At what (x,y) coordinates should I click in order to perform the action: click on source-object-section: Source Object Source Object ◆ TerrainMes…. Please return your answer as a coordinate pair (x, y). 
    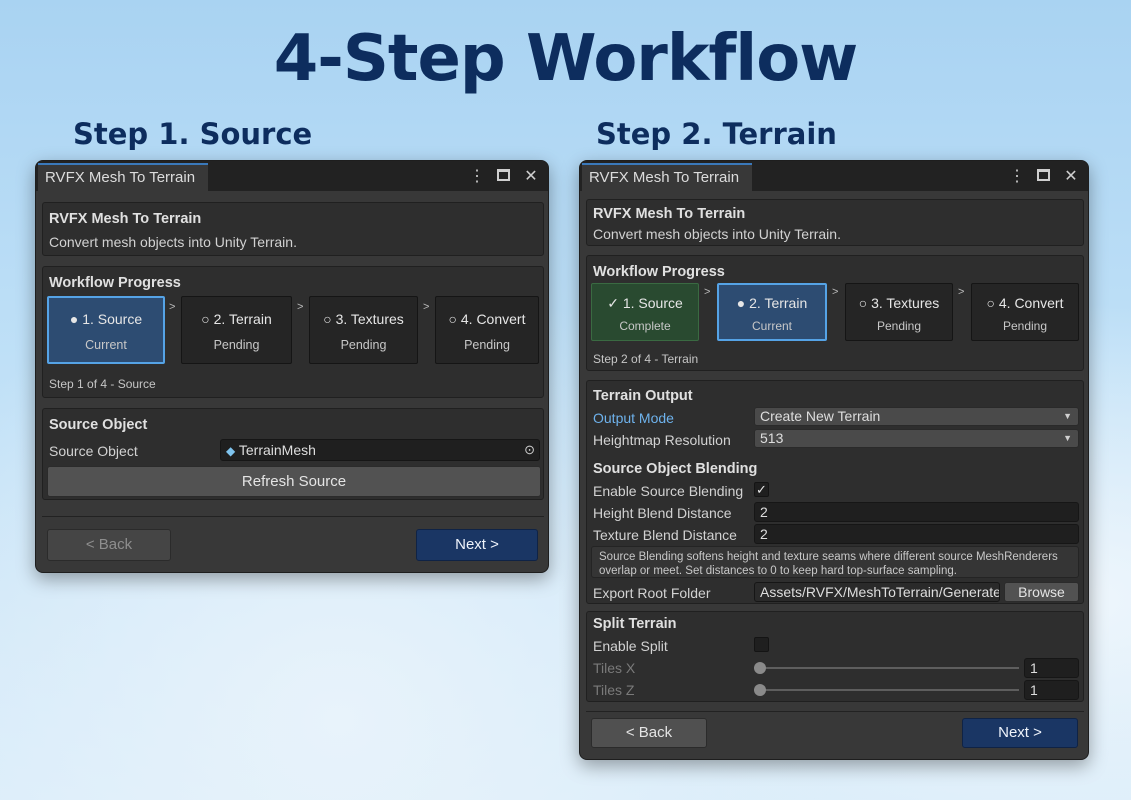
    Looking at the image, I should click on (293, 454).